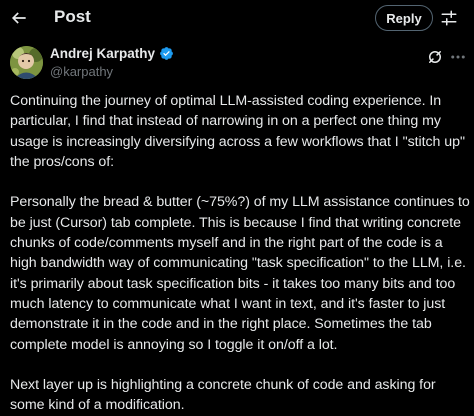 The width and height of the screenshot is (474, 416). I want to click on avatar, so click(26, 62).